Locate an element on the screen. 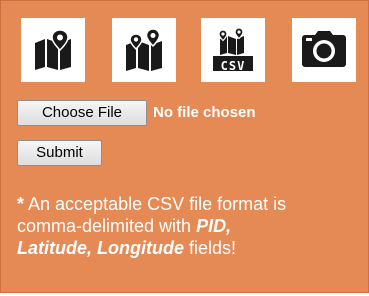  file-status-text: No file chosen is located at coordinates (204, 112).